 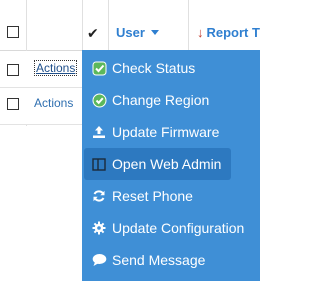 I want to click on menu-item-send-message: Send Message, so click(x=143, y=260).